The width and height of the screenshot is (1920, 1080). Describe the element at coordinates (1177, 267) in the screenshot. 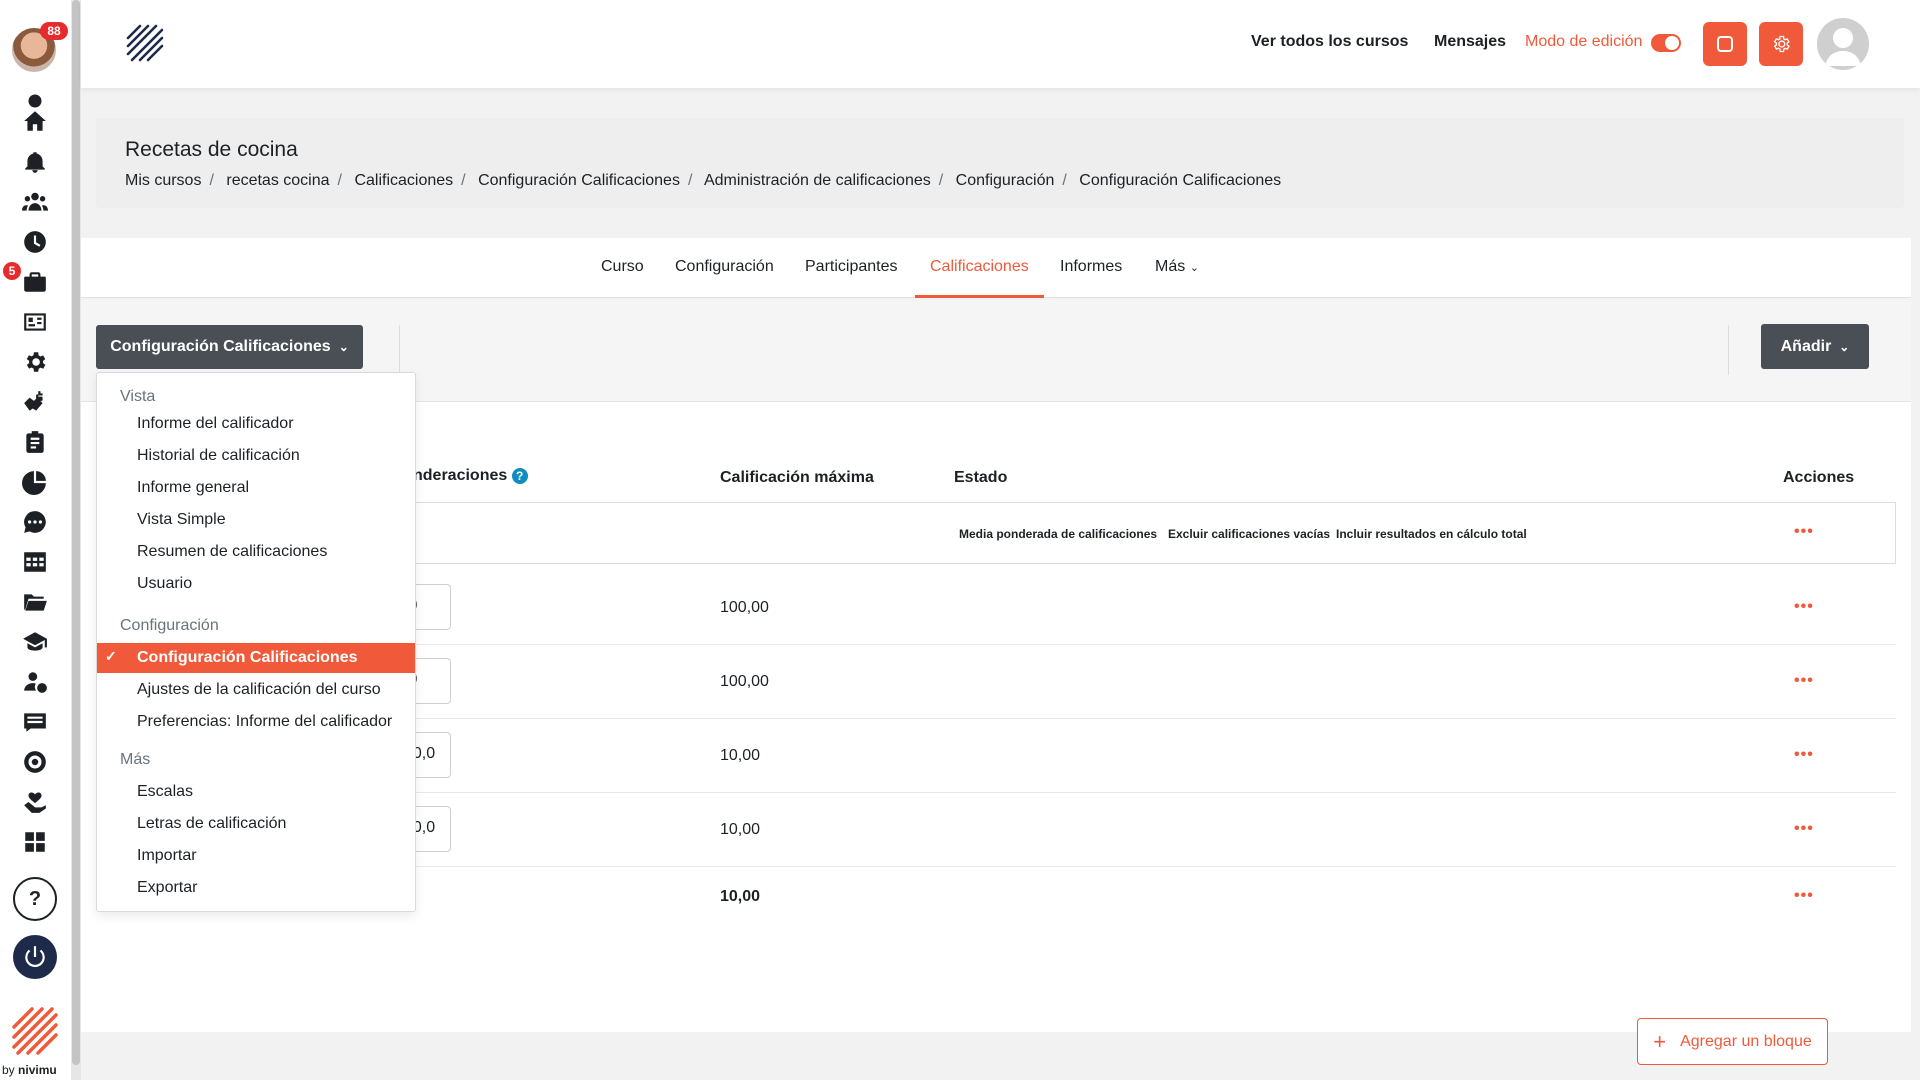

I see `tab-mas: Más ⌄` at that location.